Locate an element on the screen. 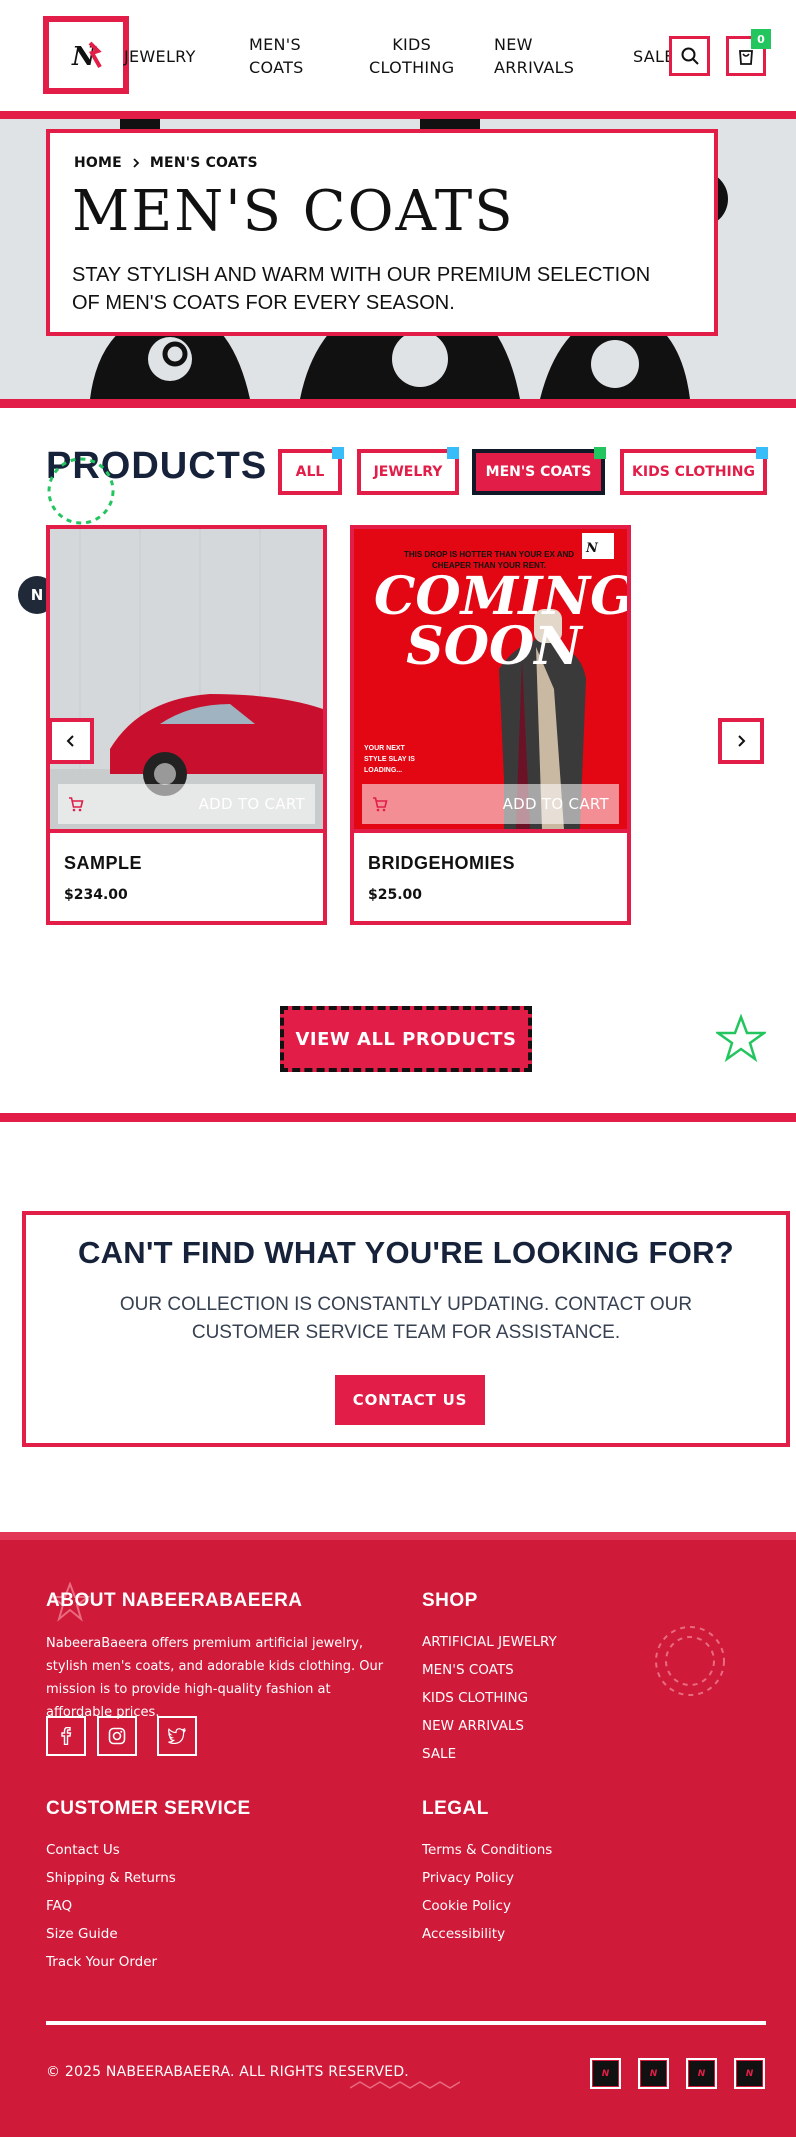  footer-link-new-arrivals: NEW ARRIVALS is located at coordinates (473, 1726).